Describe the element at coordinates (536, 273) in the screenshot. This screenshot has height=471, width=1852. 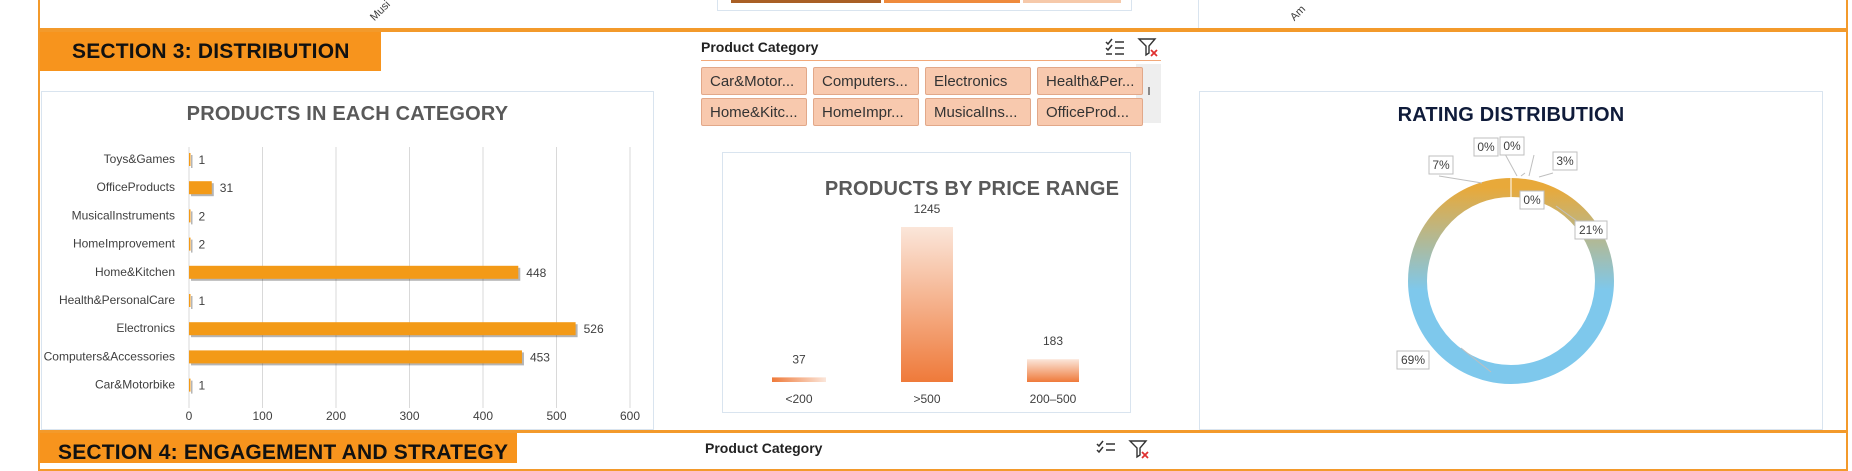
I see `category-data-label: 448` at that location.